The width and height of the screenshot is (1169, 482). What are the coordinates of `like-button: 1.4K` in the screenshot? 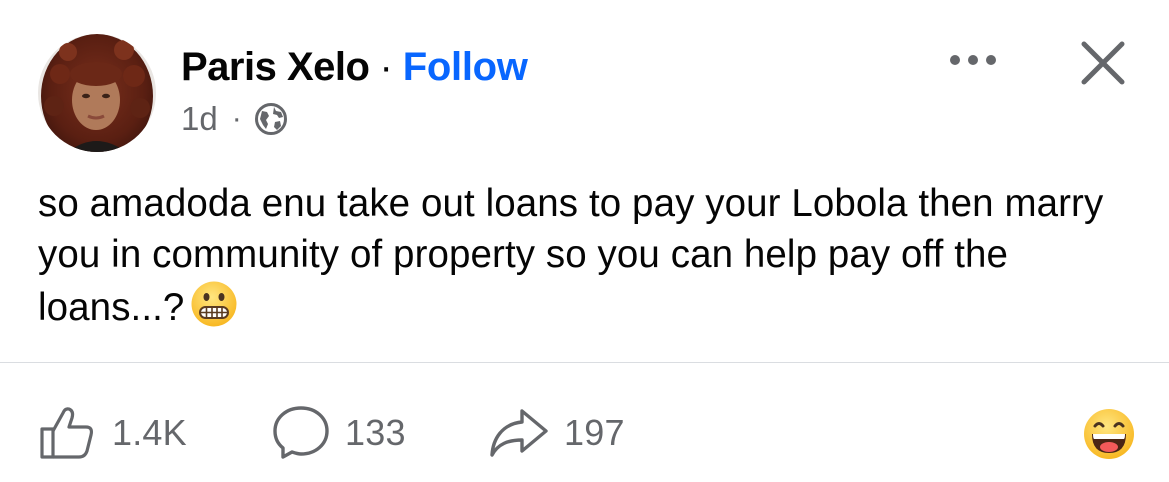 It's located at (112, 433).